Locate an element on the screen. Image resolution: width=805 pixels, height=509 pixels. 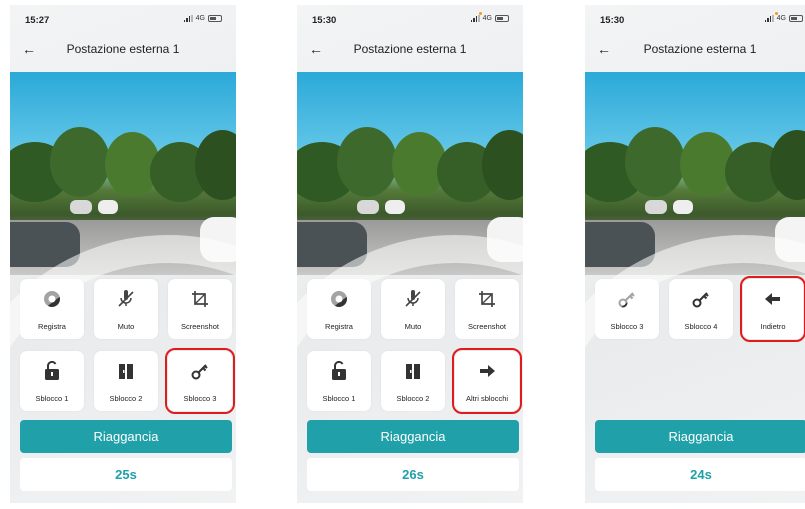
call-timer: 24s is located at coordinates (700, 474).